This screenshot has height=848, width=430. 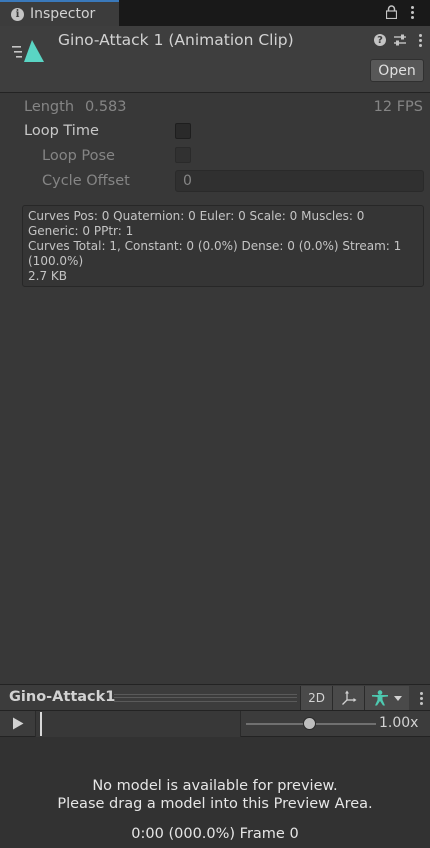 What do you see at coordinates (421, 698) in the screenshot?
I see `preview-menu-icon` at bounding box center [421, 698].